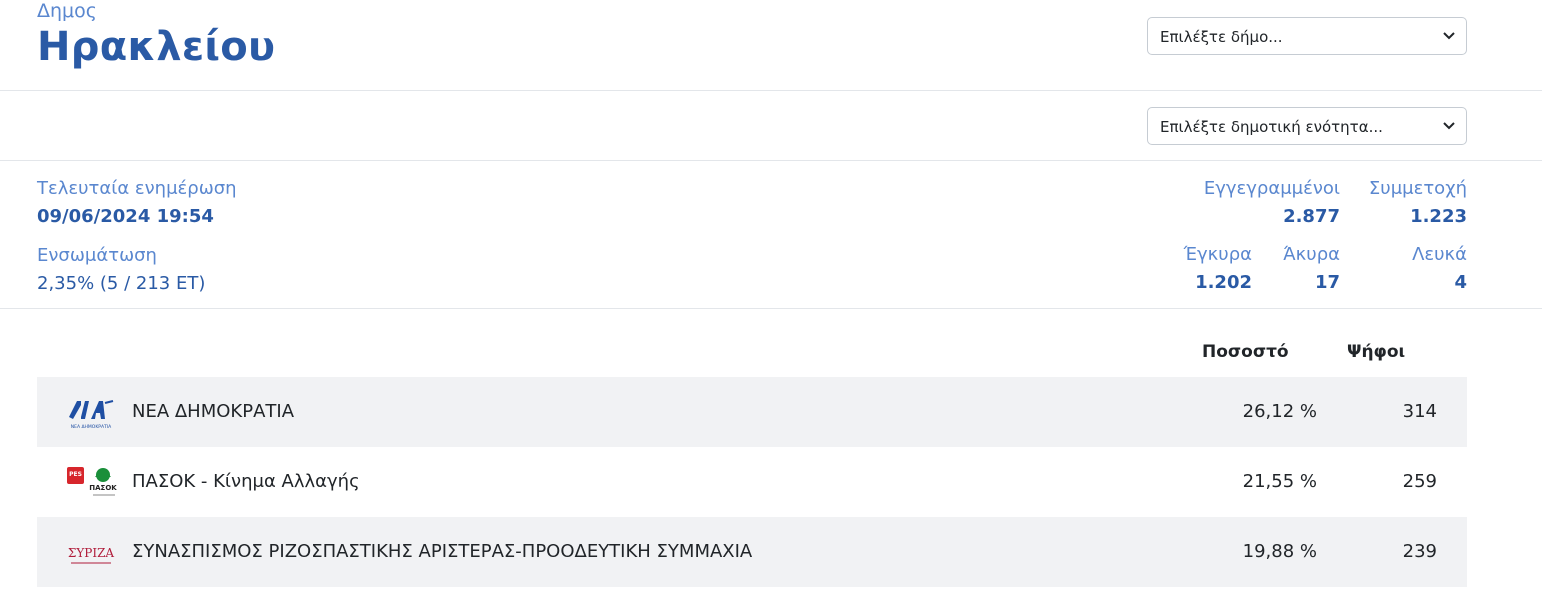  I want to click on party-name: ΠΑΣΟΚ - Κίνημα Αλλαγής, so click(246, 481).